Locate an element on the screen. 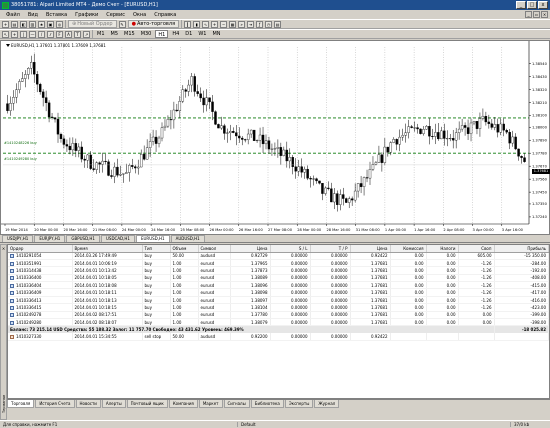 This screenshot has width=550, height=428. new-chart-icon: + is located at coordinates (5, 24).